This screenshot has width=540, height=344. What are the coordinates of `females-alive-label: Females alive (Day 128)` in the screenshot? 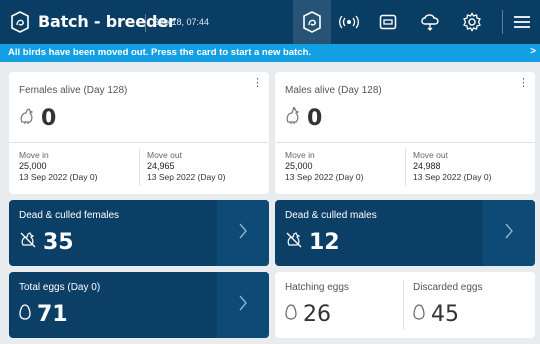 It's located at (73, 90).